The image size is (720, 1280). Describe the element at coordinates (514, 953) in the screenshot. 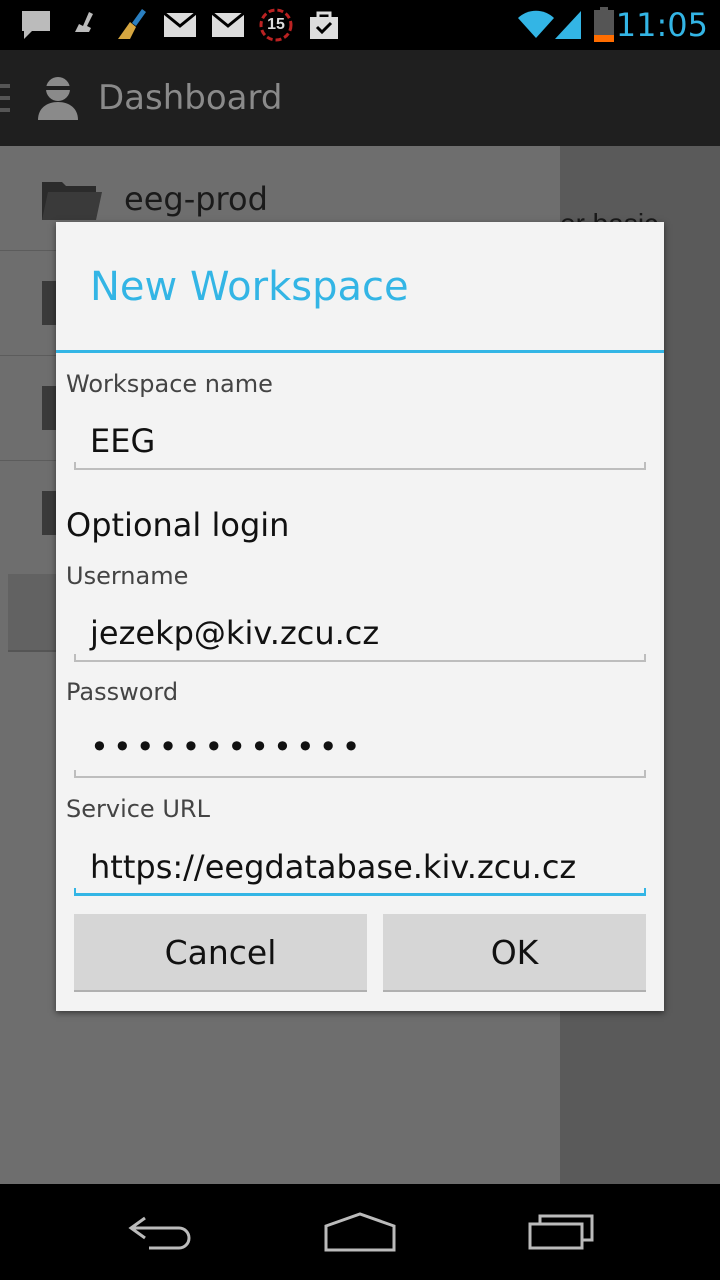

I see `ok-button: OK` at that location.